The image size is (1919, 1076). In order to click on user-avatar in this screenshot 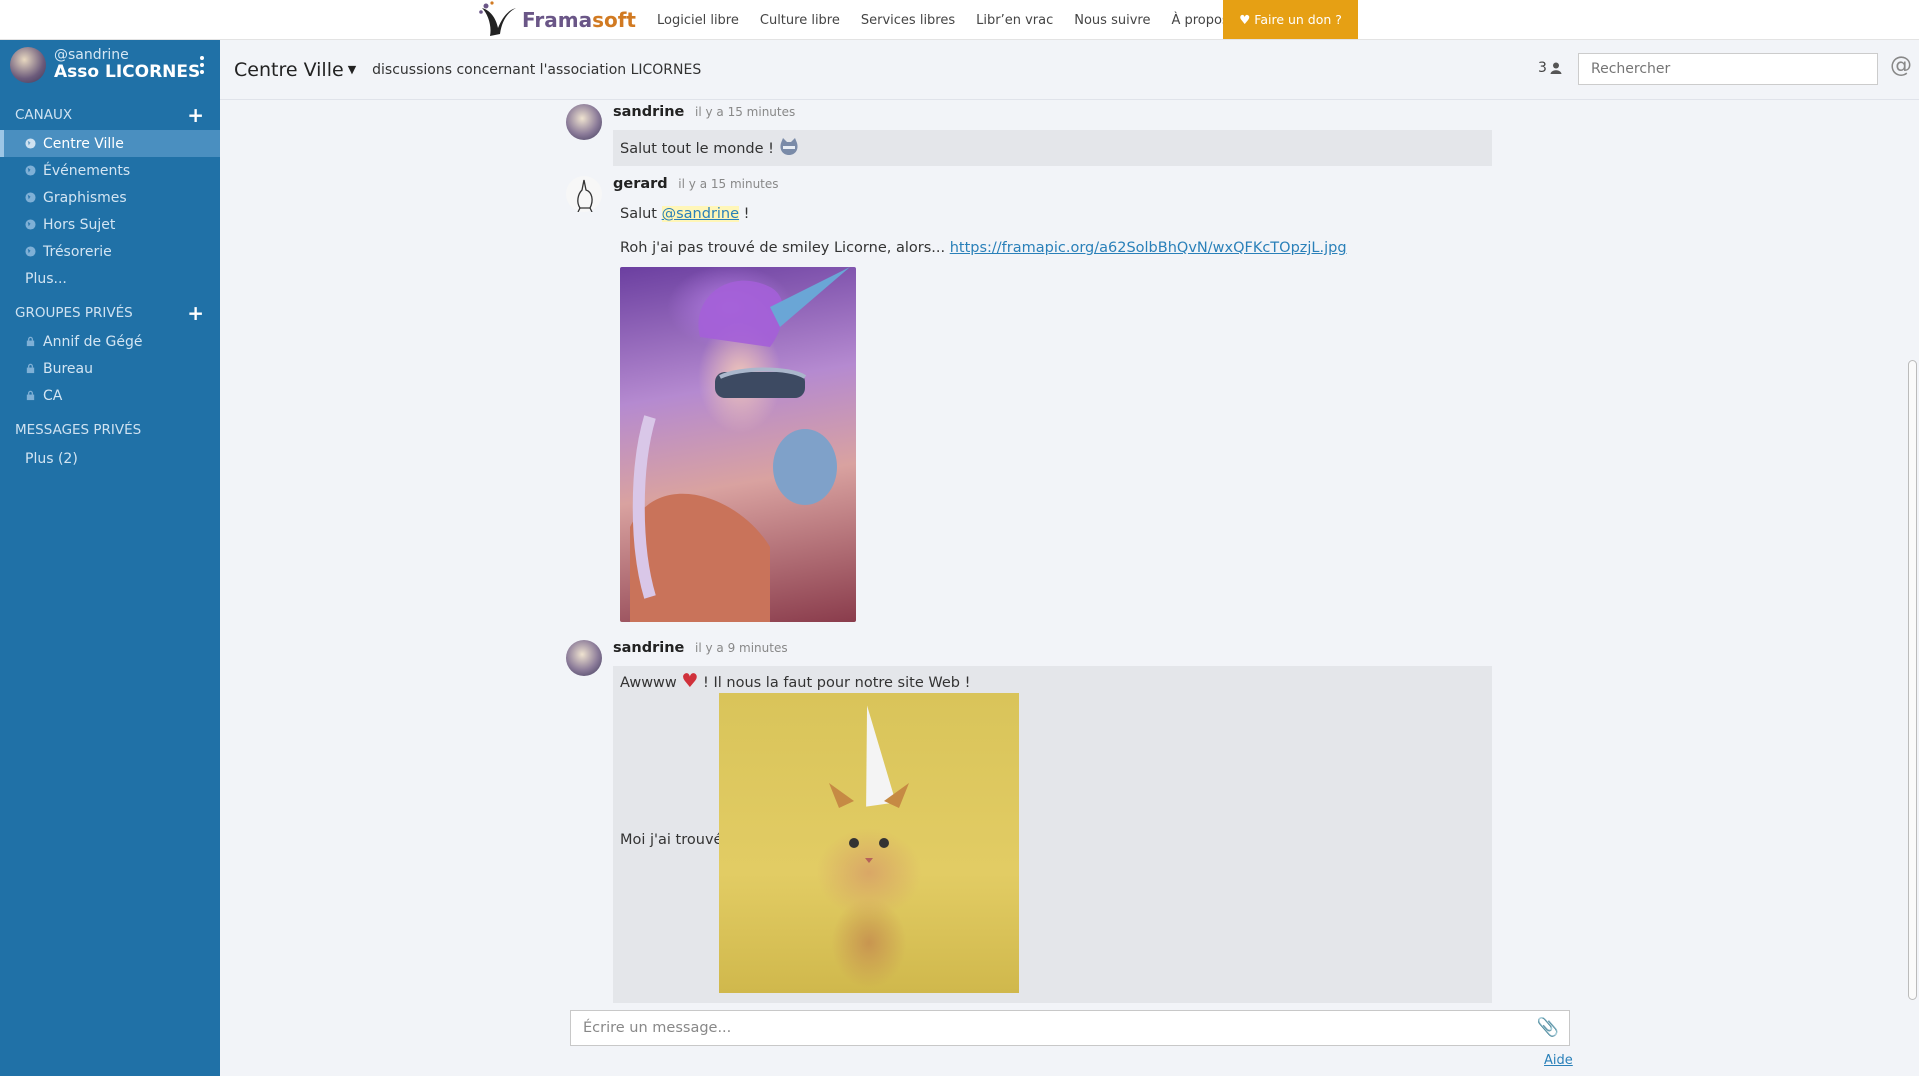, I will do `click(28, 65)`.